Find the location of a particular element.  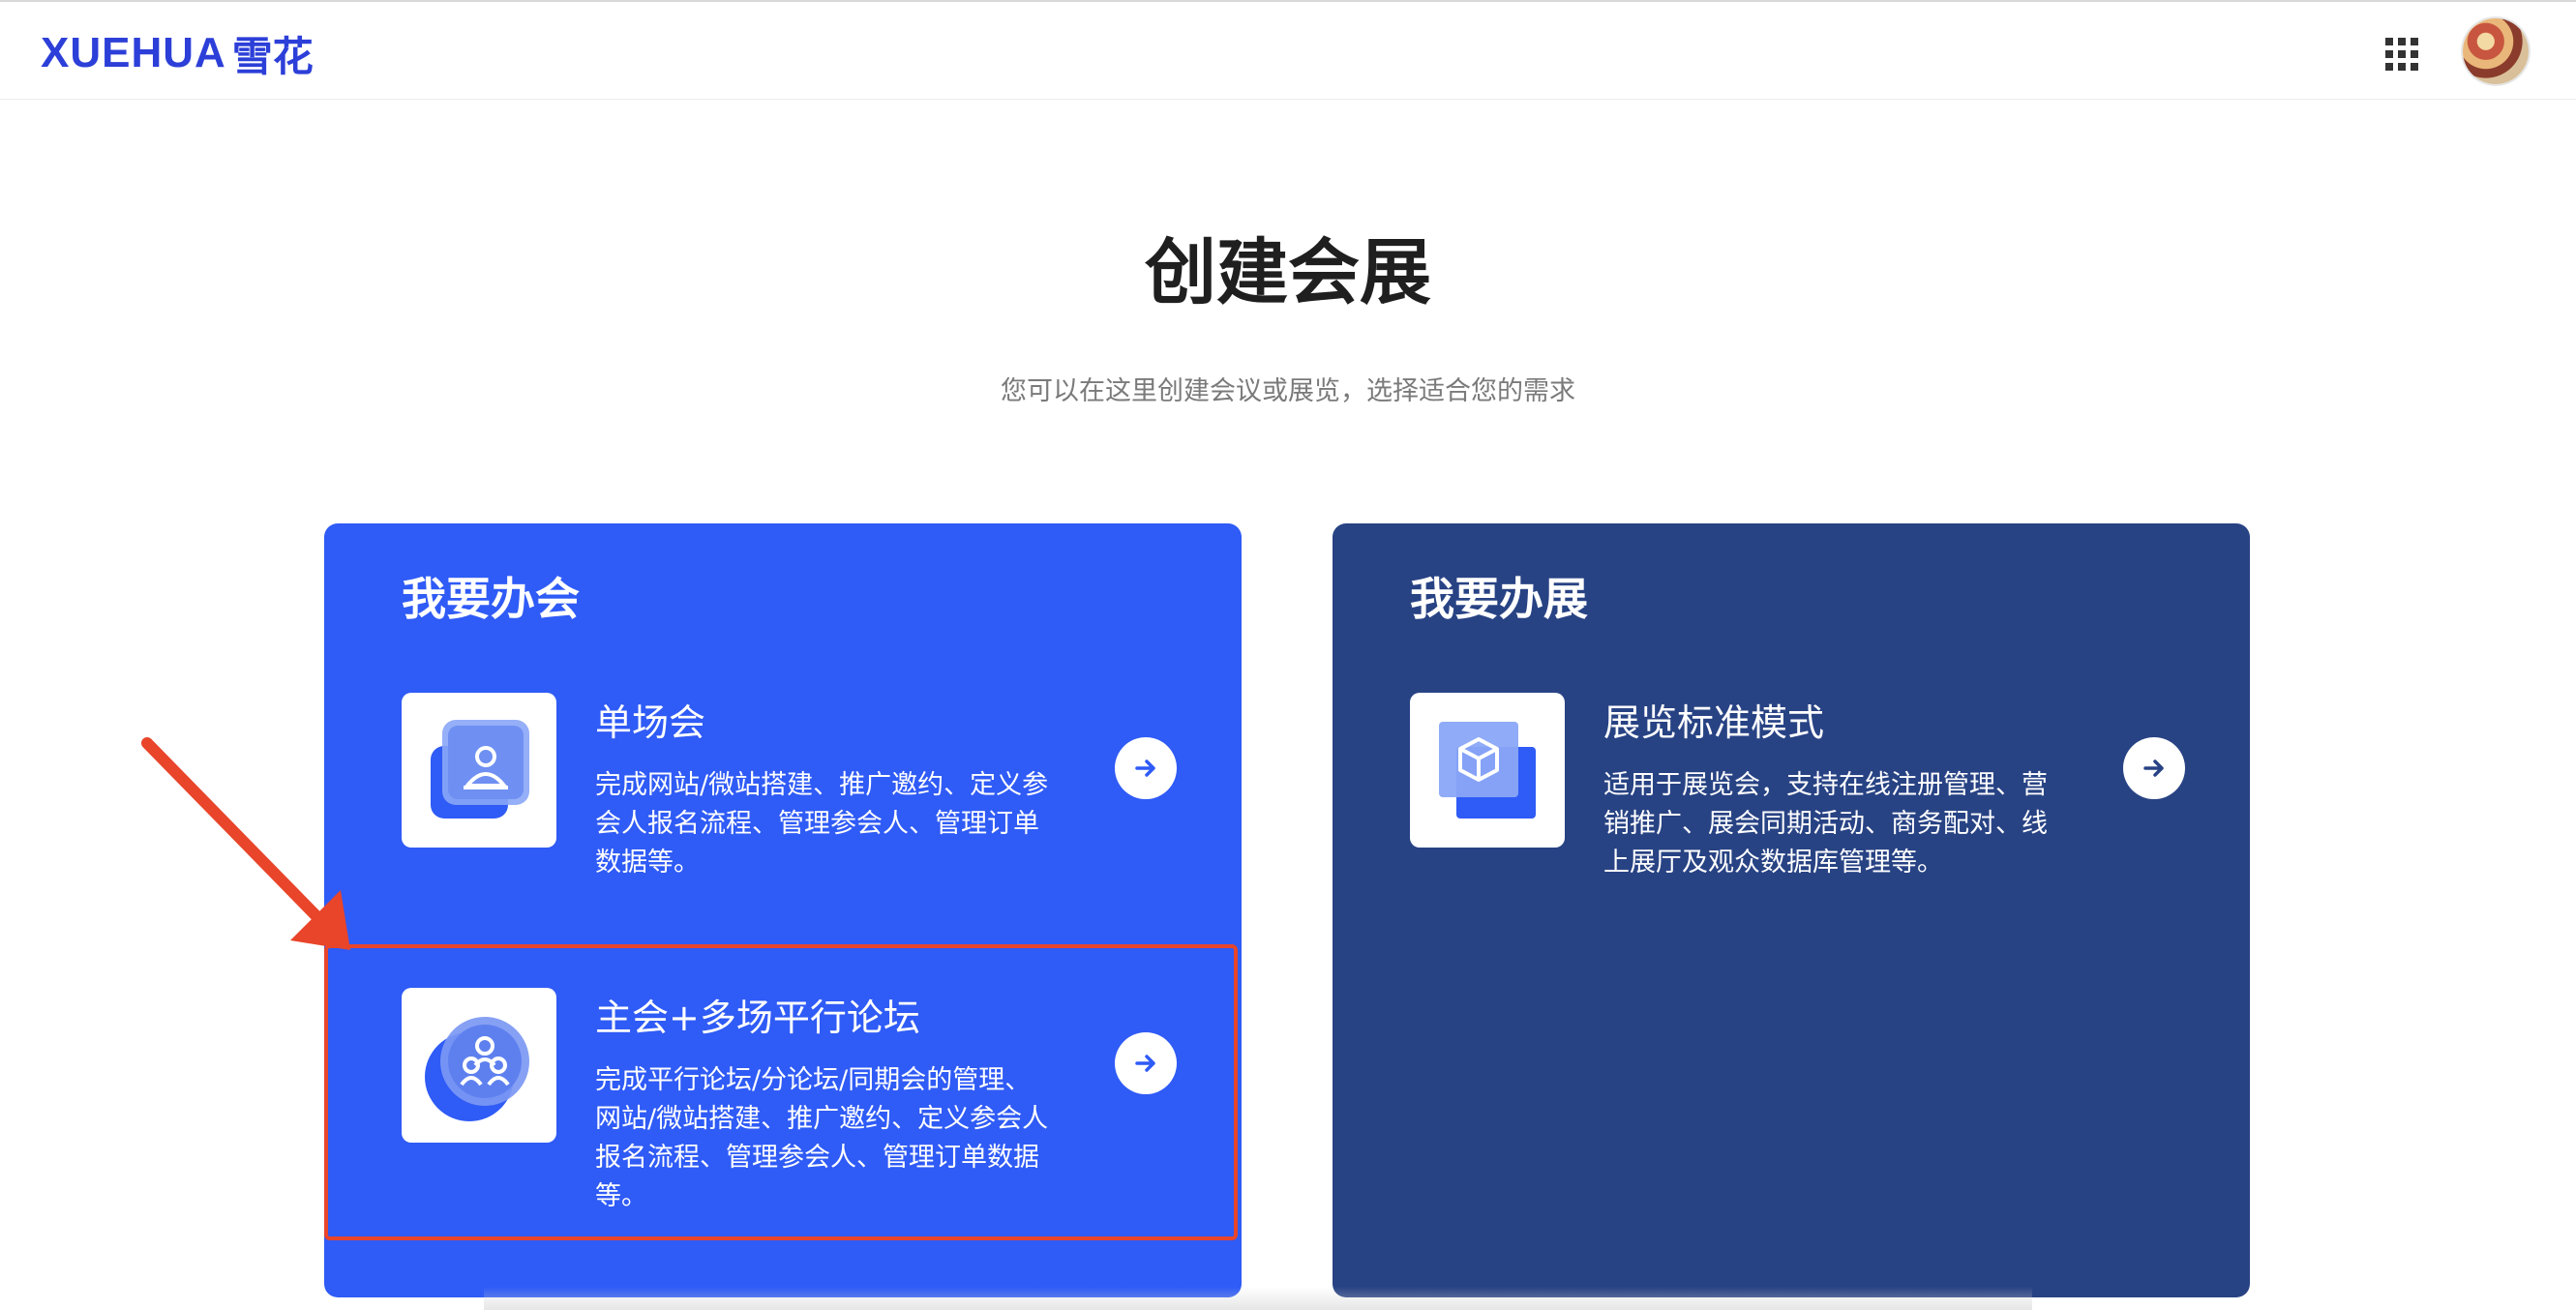

annotation-arrow-icon is located at coordinates (245, 843).